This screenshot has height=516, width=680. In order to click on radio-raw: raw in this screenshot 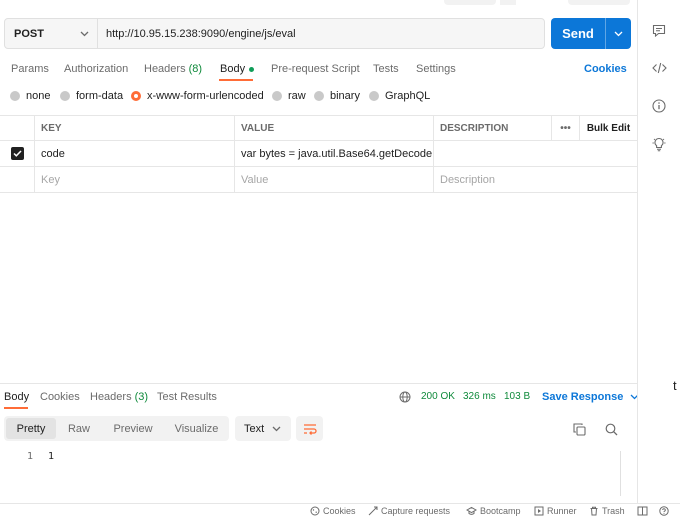, I will do `click(289, 96)`.